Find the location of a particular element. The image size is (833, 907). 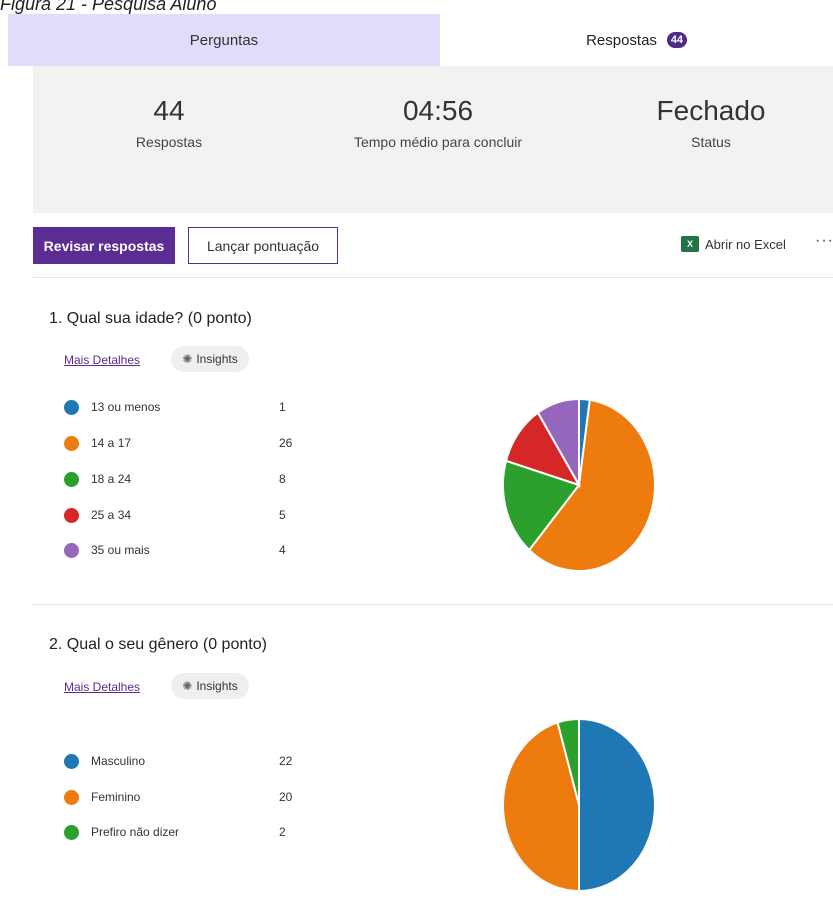

legend-count: 22 is located at coordinates (286, 761).